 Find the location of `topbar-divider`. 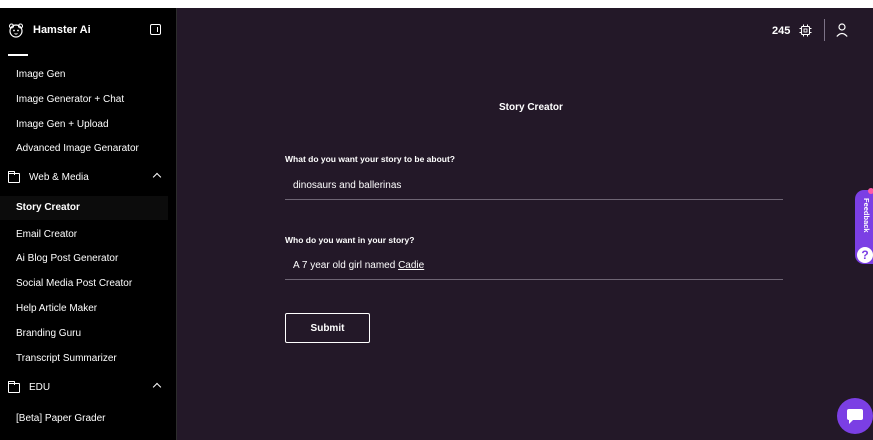

topbar-divider is located at coordinates (824, 30).